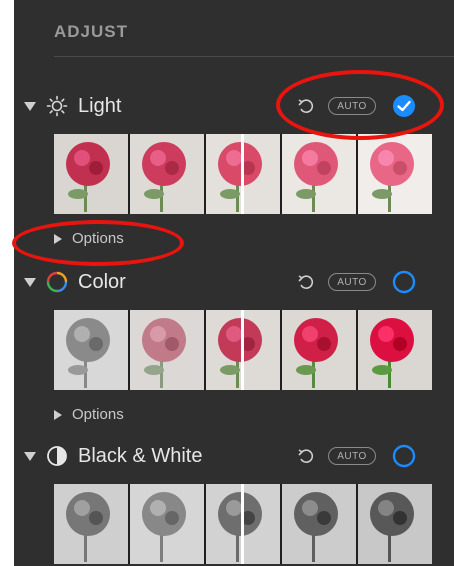 This screenshot has width=454, height=566. I want to click on section-light-header: Light AUTO, so click(234, 106).